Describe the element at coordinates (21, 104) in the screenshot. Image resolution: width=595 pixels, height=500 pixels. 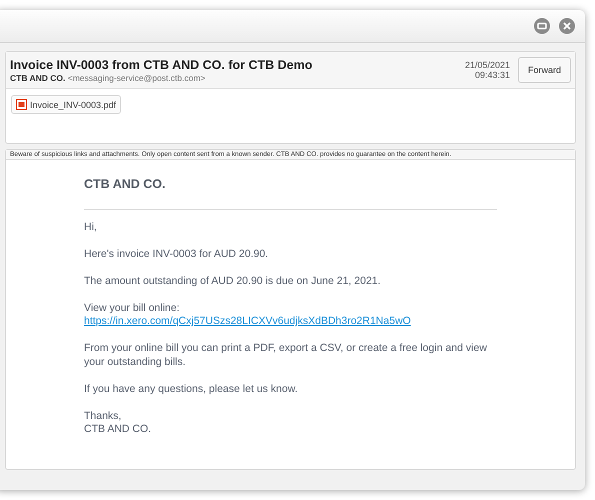
I see `pdf-icon` at that location.